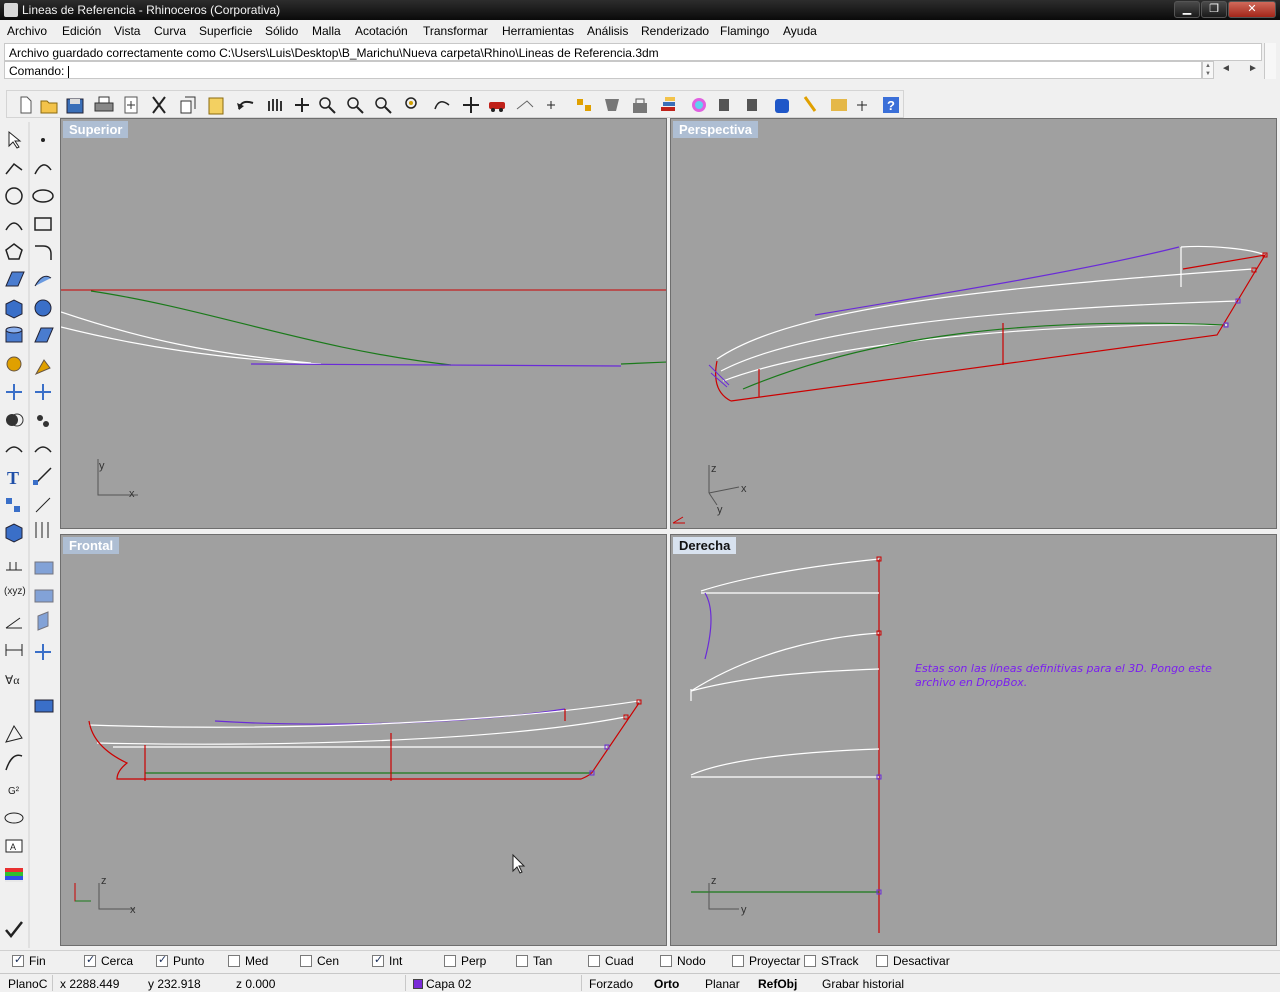 The image size is (1280, 992). What do you see at coordinates (497, 107) in the screenshot?
I see `car-icon` at bounding box center [497, 107].